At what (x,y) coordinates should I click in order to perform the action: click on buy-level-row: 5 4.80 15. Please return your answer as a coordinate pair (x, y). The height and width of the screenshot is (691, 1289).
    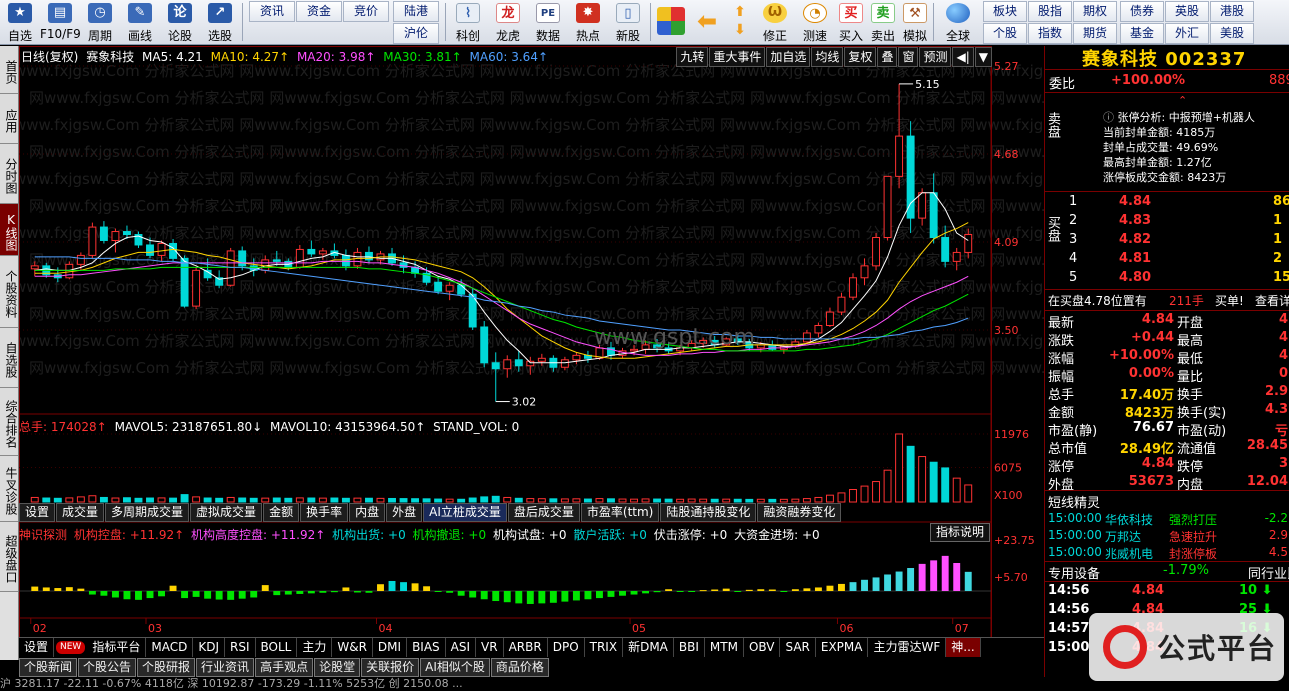
    Looking at the image, I should click on (1167, 279).